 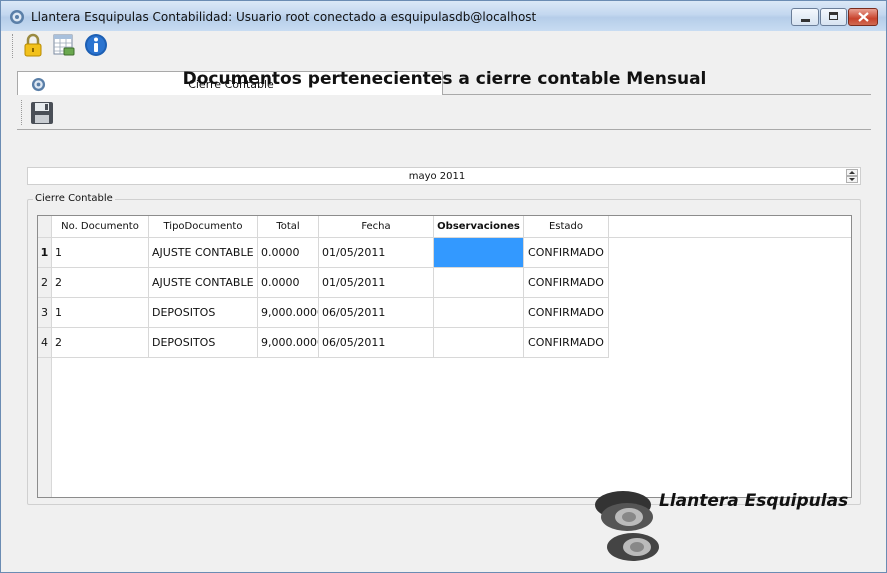 What do you see at coordinates (45, 427) in the screenshot?
I see `row-header-area` at bounding box center [45, 427].